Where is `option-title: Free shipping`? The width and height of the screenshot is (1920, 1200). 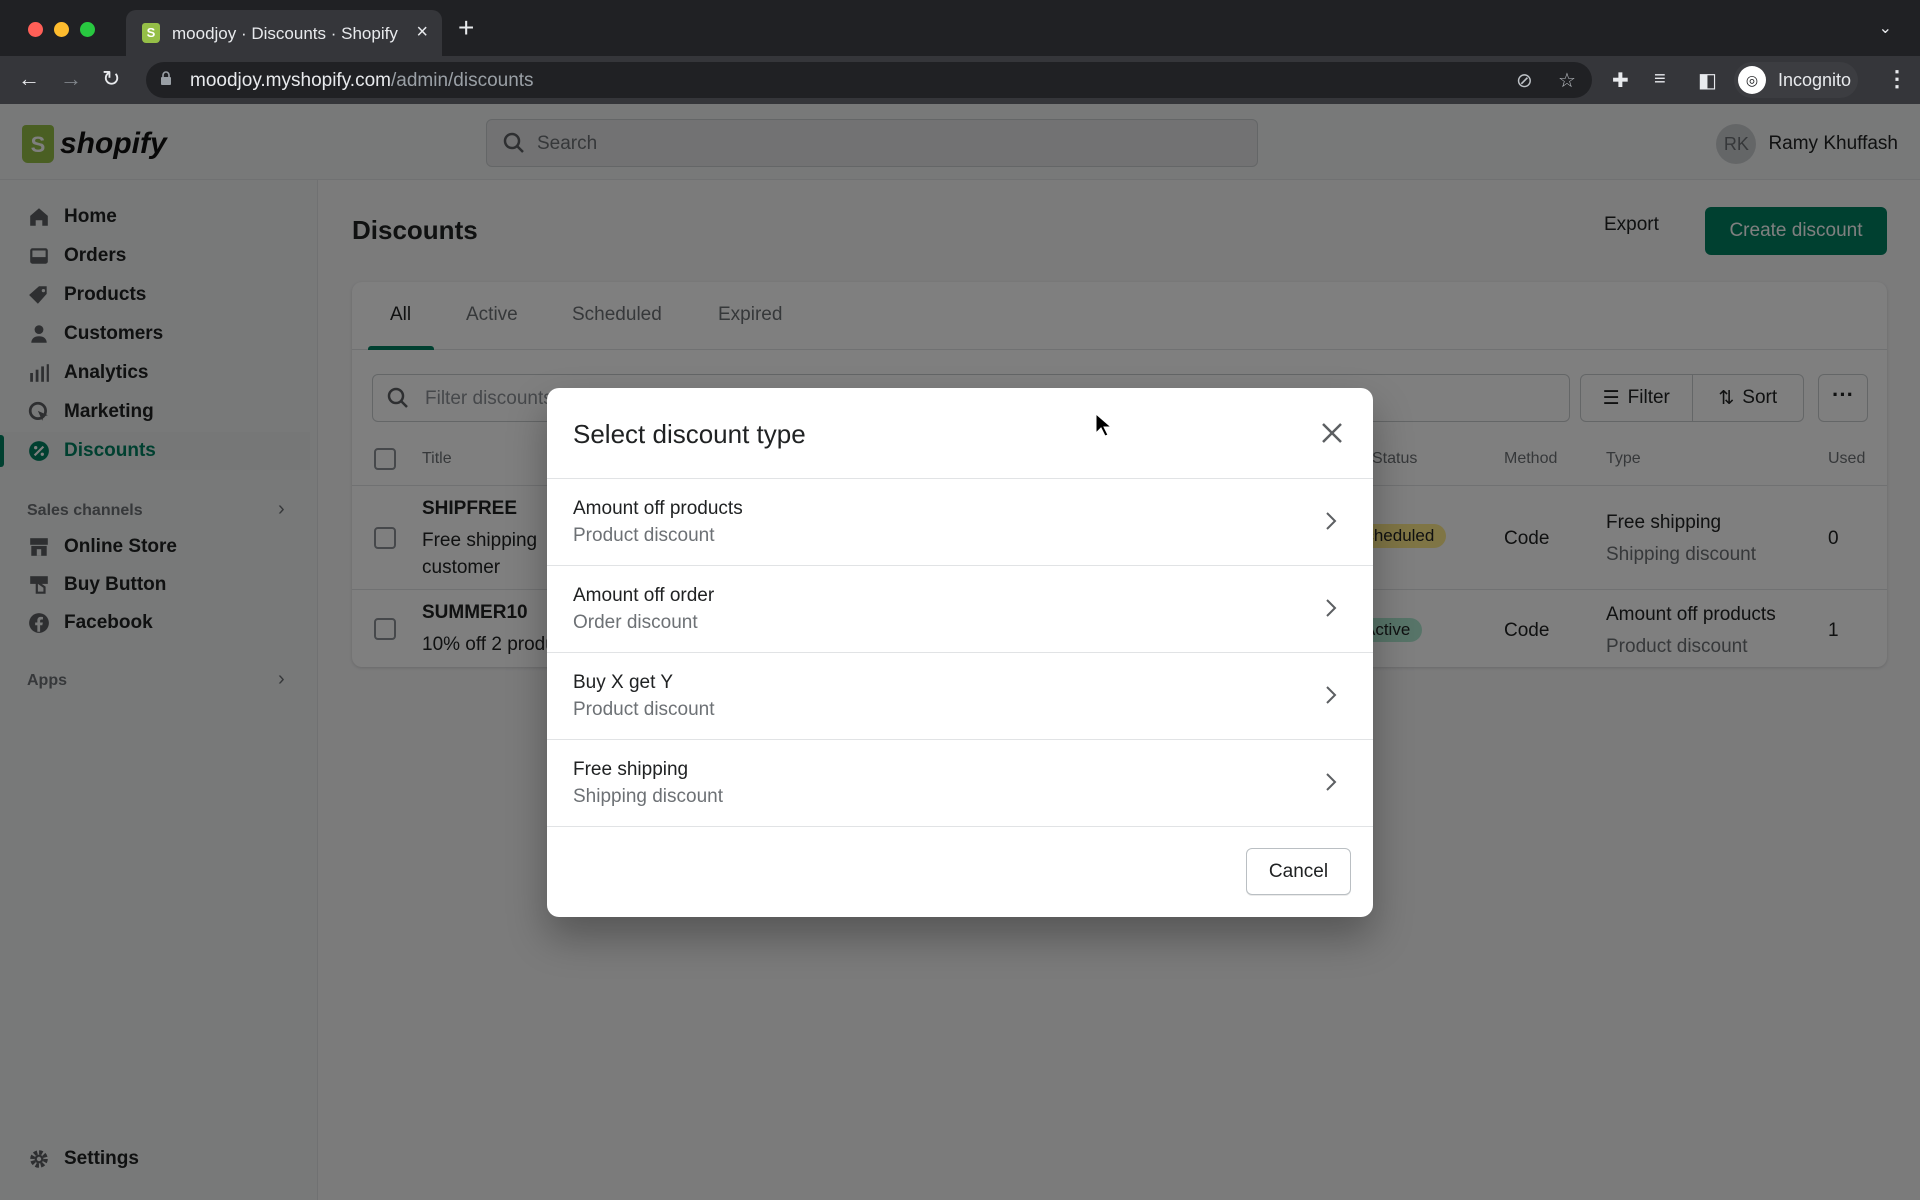 option-title: Free shipping is located at coordinates (631, 769).